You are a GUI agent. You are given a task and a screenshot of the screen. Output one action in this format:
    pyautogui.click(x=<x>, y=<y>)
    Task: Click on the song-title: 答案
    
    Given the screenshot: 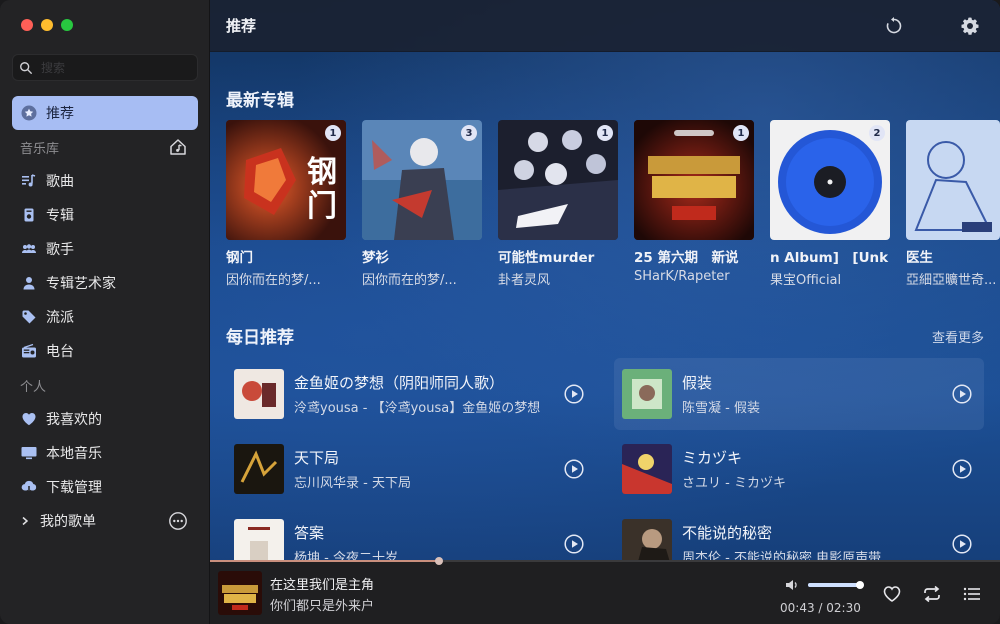 What is the action you would take?
    pyautogui.click(x=309, y=533)
    